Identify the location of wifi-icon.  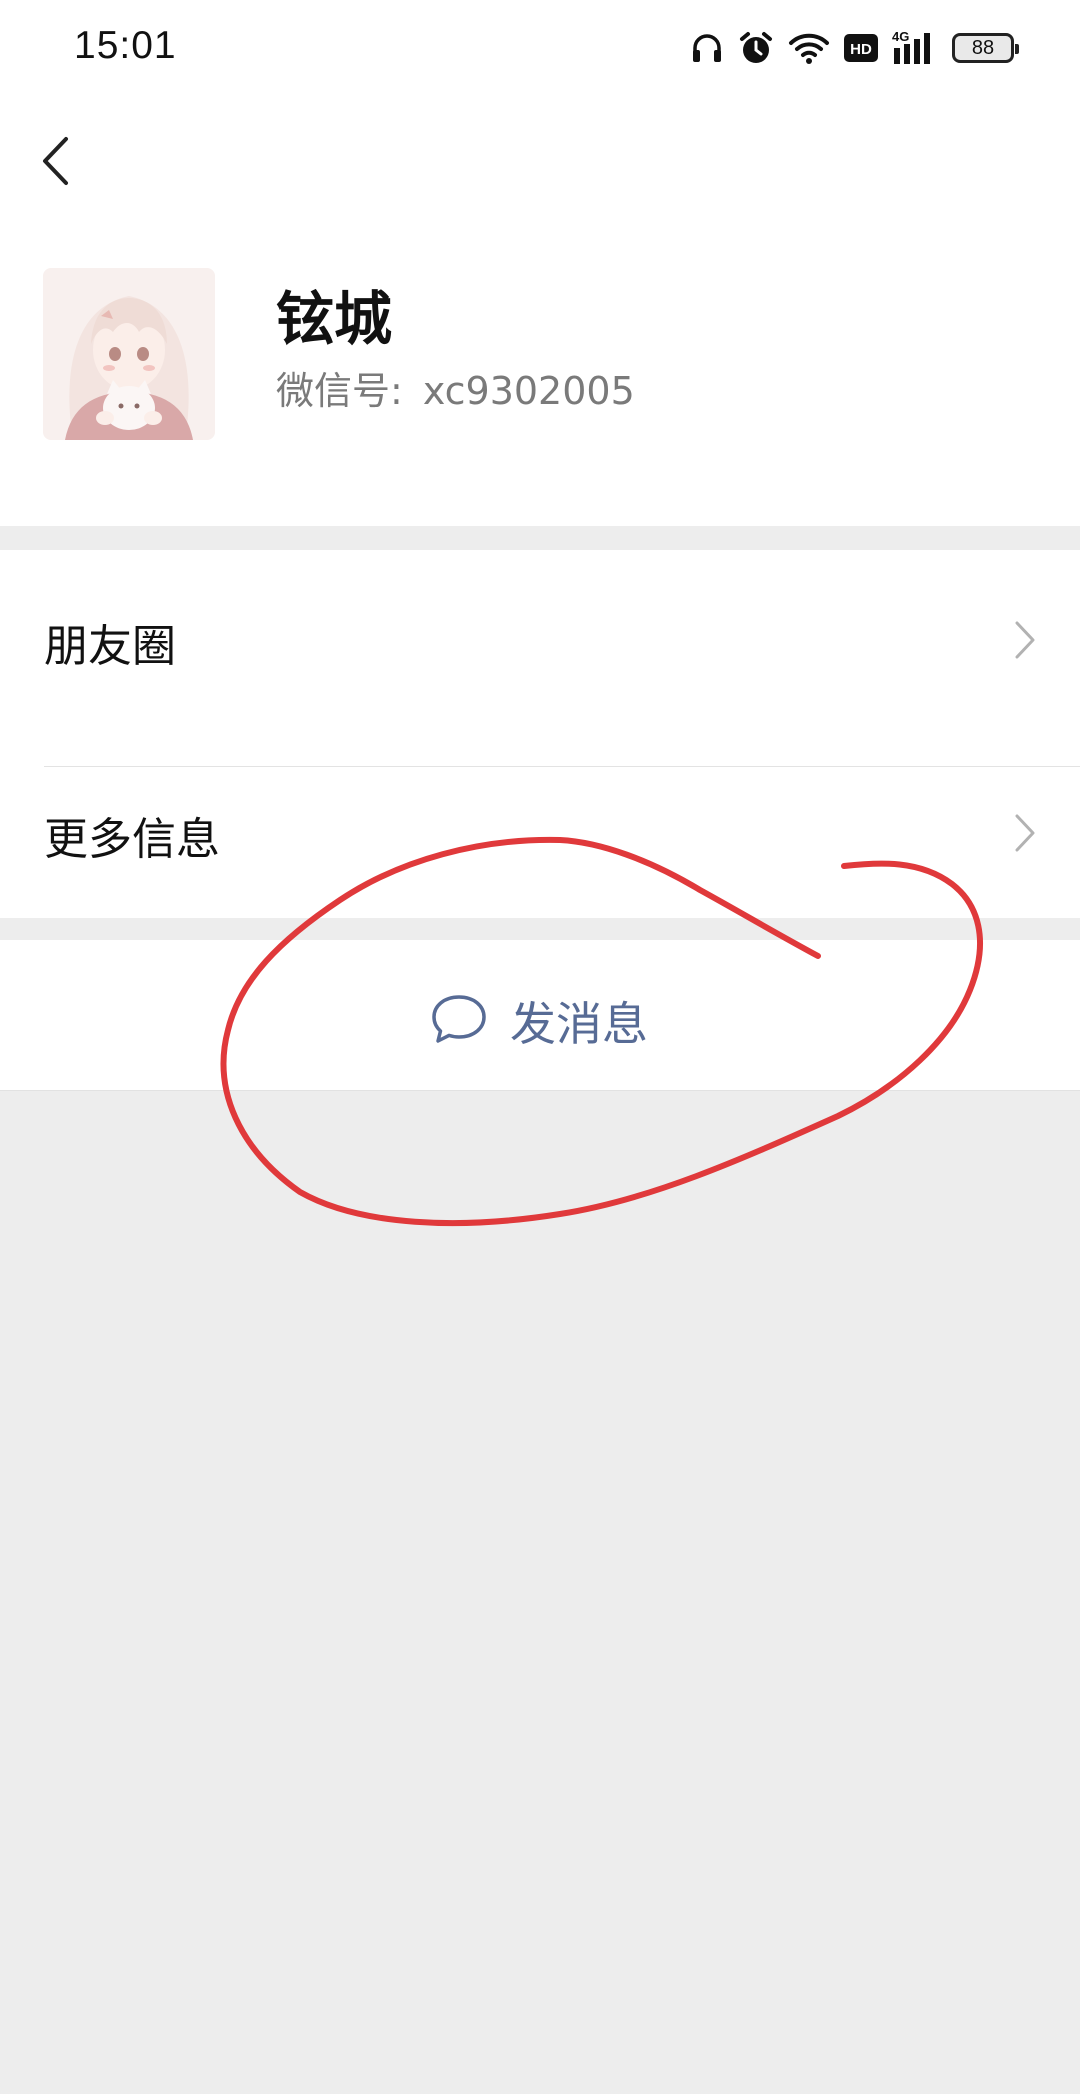
(809, 48).